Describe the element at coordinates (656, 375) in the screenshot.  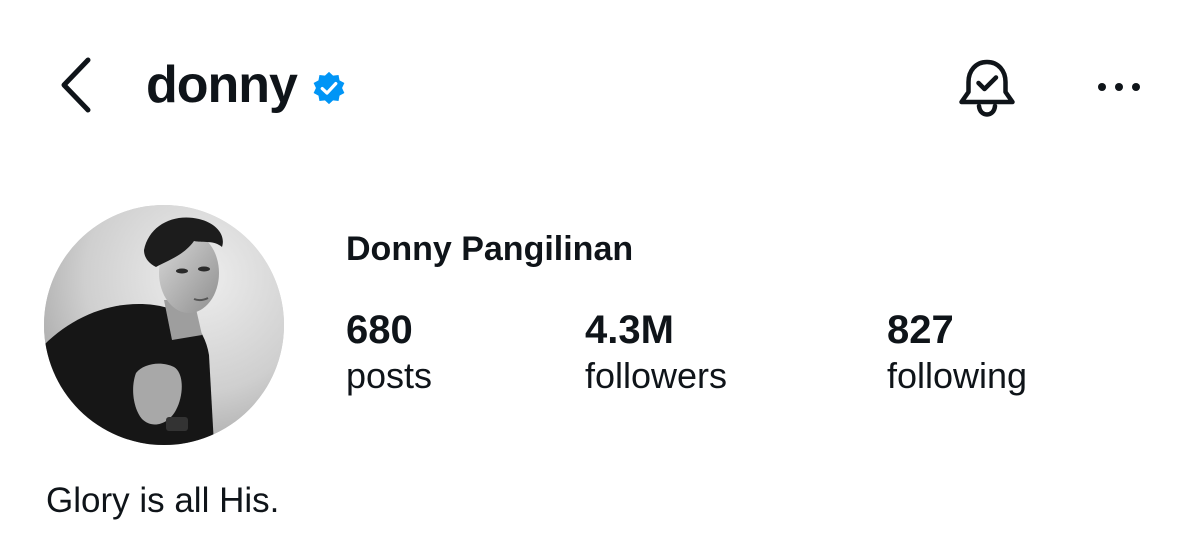
I see `followers-label: followers` at that location.